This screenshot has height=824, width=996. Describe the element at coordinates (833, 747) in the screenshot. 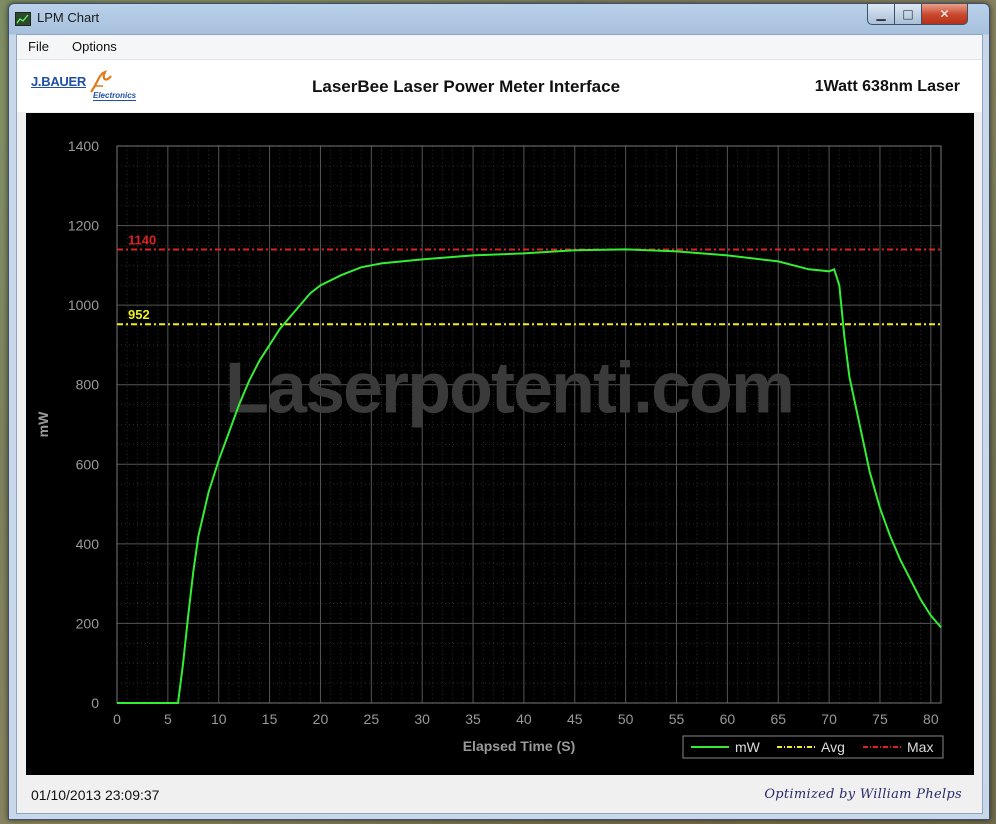

I see `legend-entry-label: Avg` at that location.